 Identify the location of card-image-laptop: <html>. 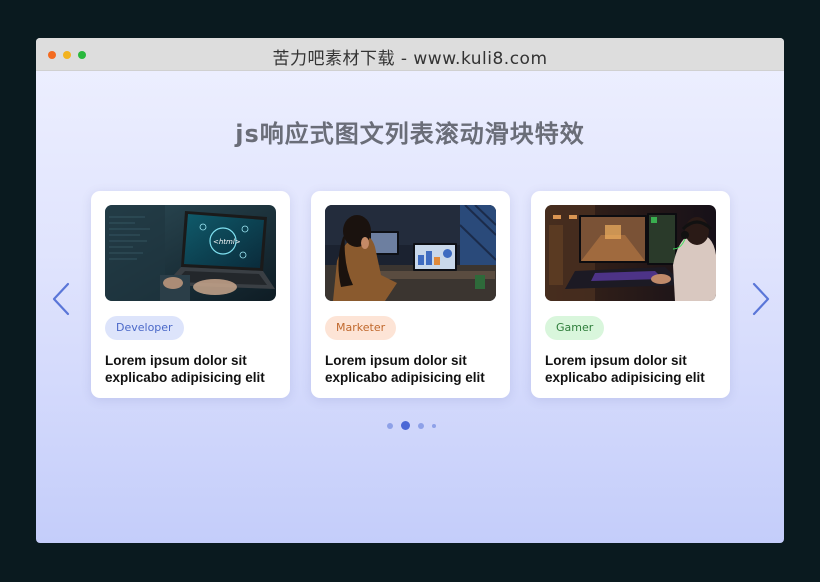
(190, 253).